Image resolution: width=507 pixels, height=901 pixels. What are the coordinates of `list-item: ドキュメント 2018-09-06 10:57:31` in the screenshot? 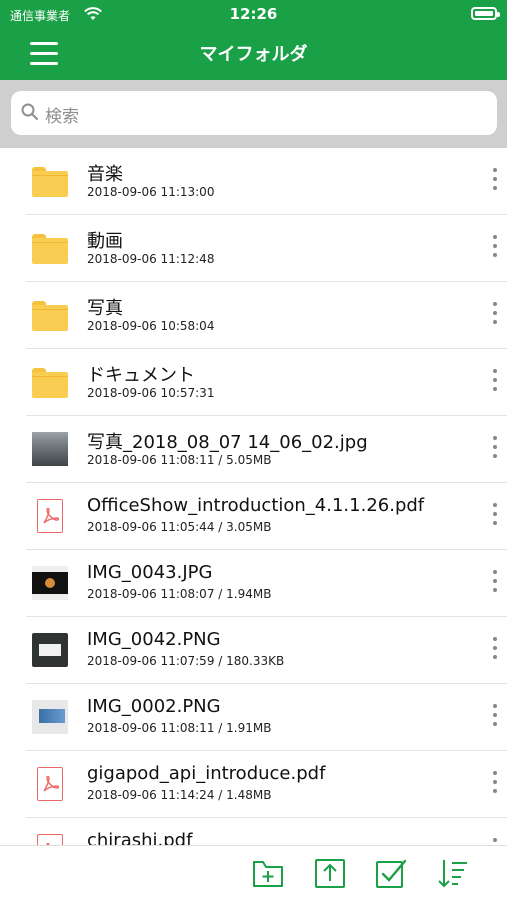 It's located at (266, 382).